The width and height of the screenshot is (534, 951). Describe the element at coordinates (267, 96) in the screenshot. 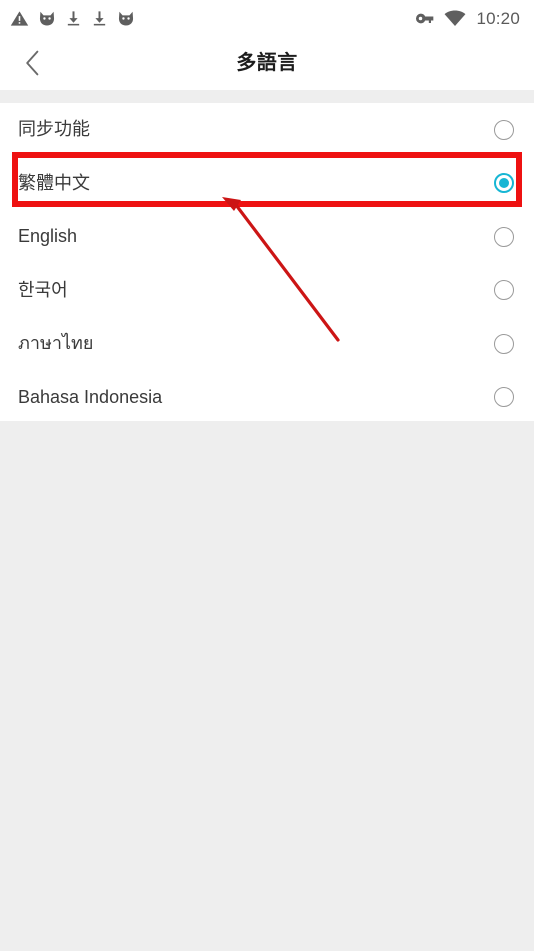

I see `section-separator` at that location.